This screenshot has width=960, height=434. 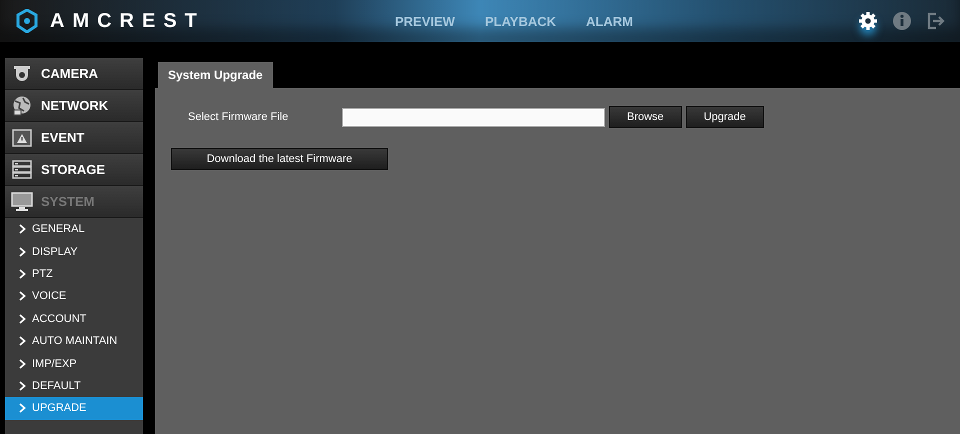 What do you see at coordinates (74, 363) in the screenshot?
I see `submenu-item: IMP/EXP` at bounding box center [74, 363].